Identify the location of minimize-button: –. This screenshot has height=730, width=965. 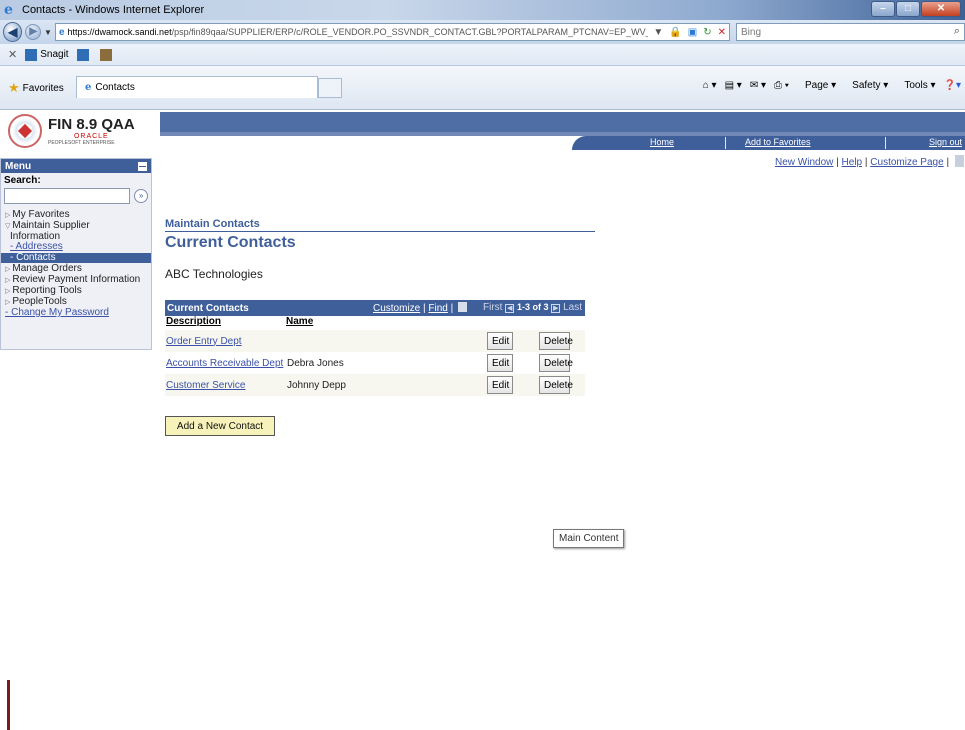
(883, 9).